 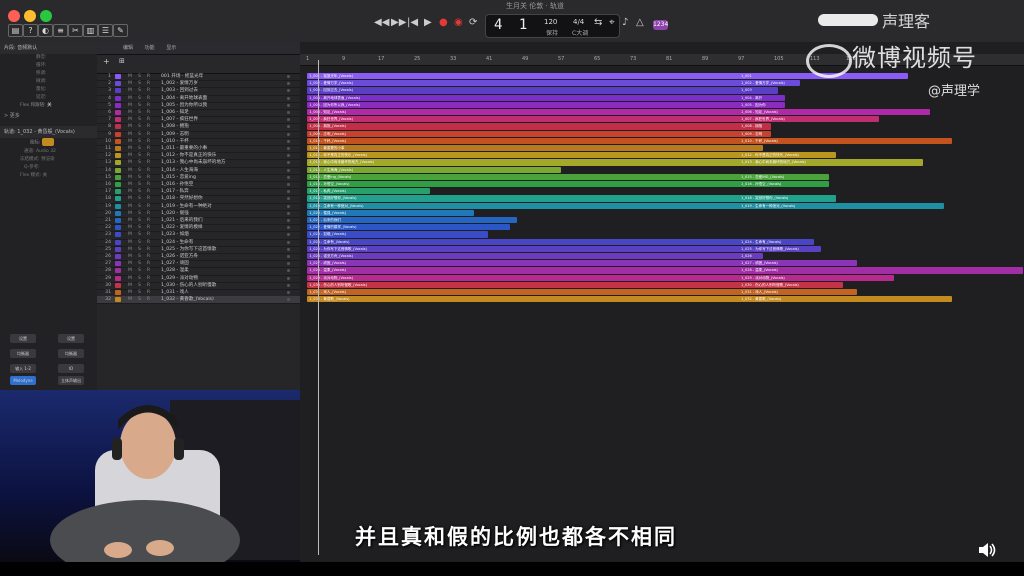 I want to click on audio-region: 1_028 - 温柔_(Vocals), so click(x=524, y=270).